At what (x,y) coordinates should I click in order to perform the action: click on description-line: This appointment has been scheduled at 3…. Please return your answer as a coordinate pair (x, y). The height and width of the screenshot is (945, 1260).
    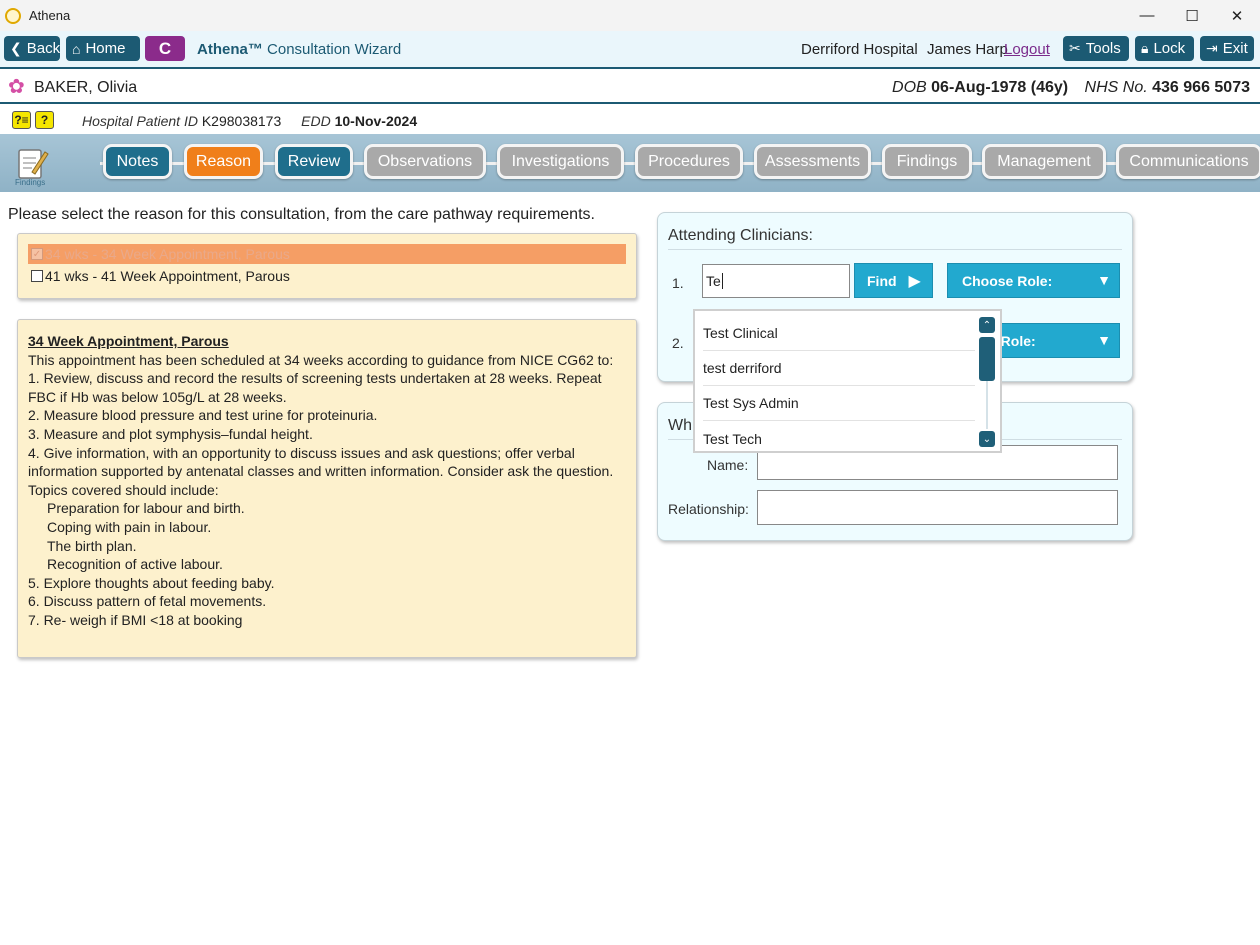
    Looking at the image, I should click on (321, 359).